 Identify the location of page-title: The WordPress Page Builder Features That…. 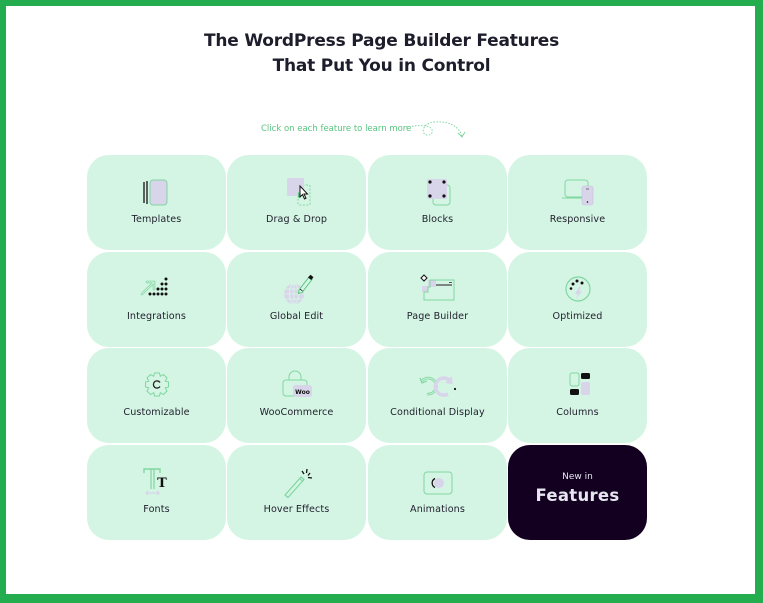
(381, 54).